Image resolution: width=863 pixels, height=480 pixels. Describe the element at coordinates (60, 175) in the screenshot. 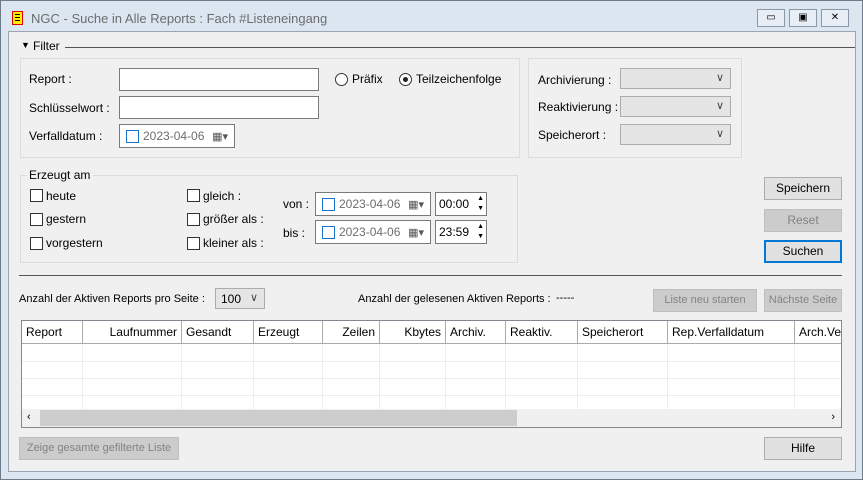

I see `created-label: Erzeugt am` at that location.